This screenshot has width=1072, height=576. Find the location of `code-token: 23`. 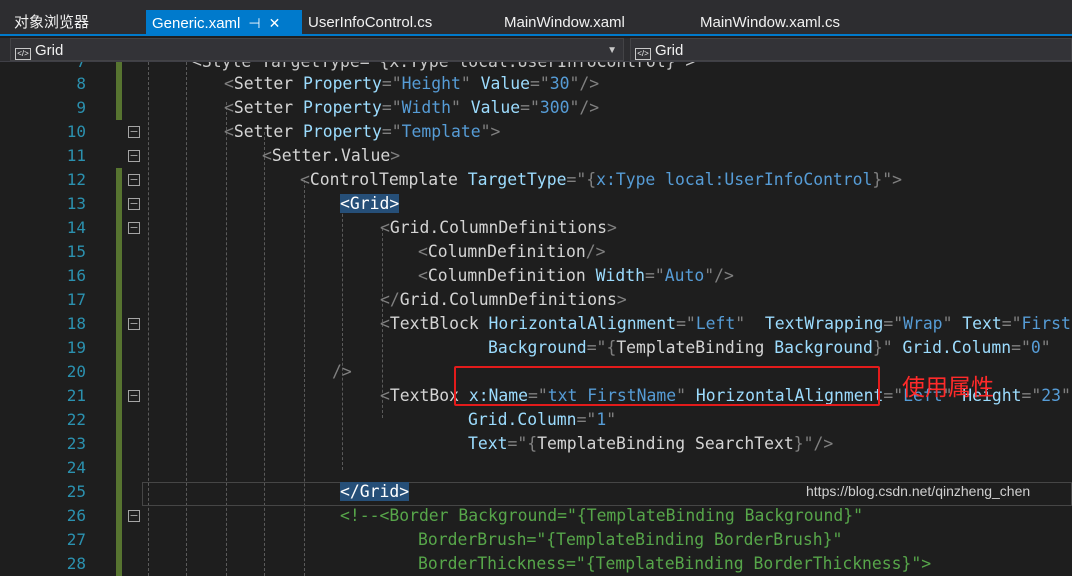

code-token: 23 is located at coordinates (1051, 395).